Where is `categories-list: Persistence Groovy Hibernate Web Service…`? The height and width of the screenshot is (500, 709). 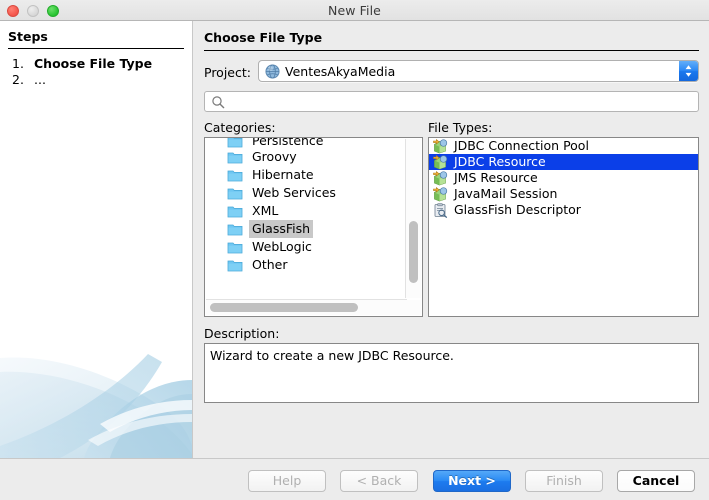 categories-list: Persistence Groovy Hibernate Web Service… is located at coordinates (313, 227).